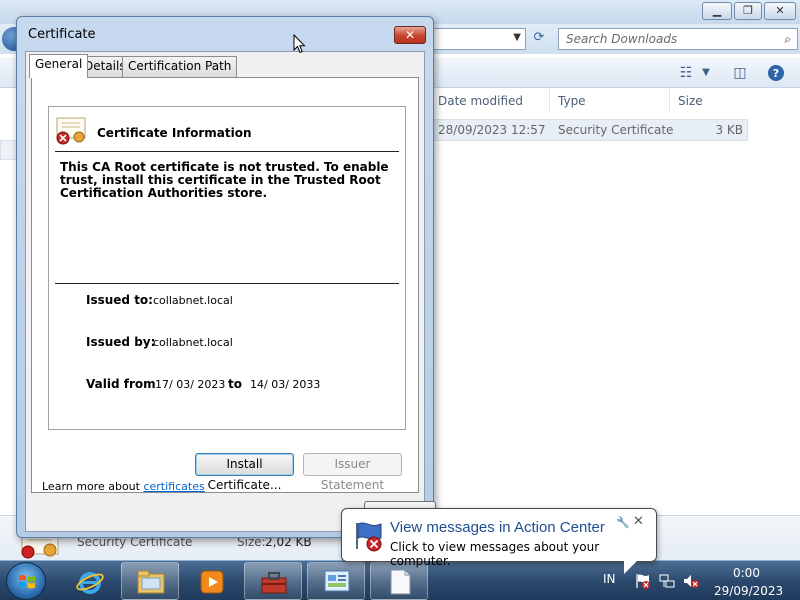  I want to click on taskbar-toolbox-app, so click(273, 581).